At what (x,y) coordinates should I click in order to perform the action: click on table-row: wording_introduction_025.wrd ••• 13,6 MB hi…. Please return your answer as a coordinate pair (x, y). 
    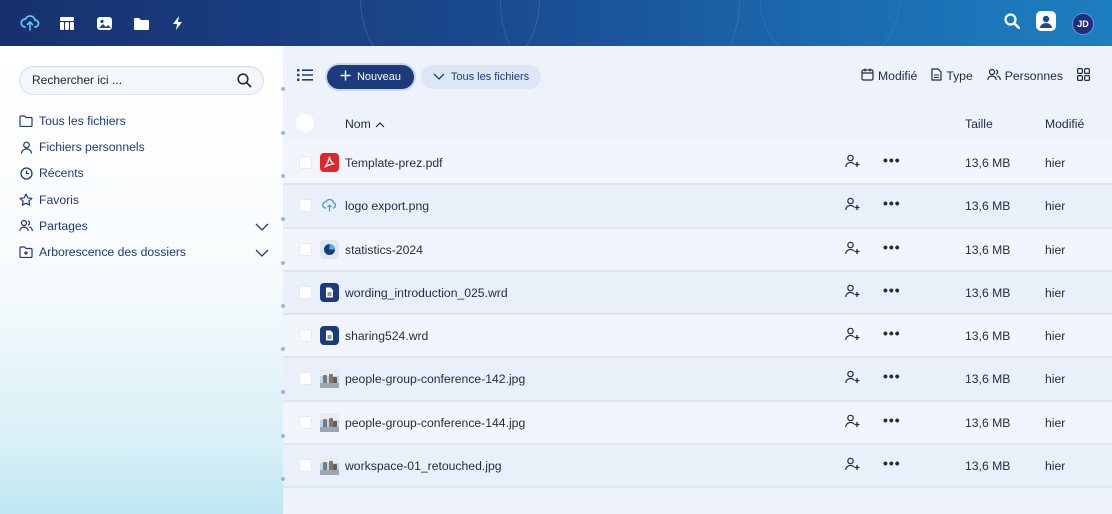
    Looking at the image, I should click on (697, 293).